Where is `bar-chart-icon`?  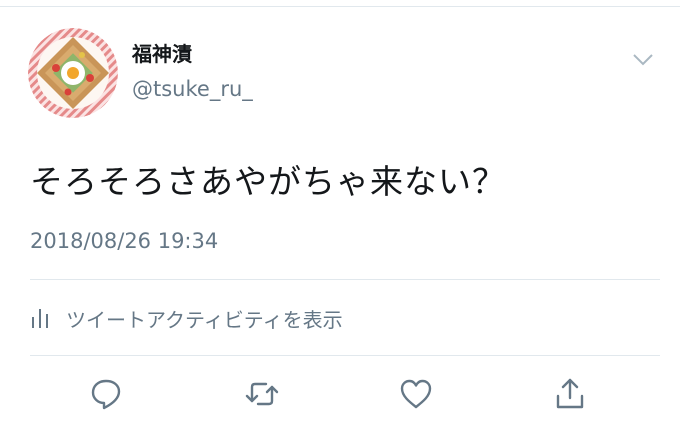 bar-chart-icon is located at coordinates (40, 318).